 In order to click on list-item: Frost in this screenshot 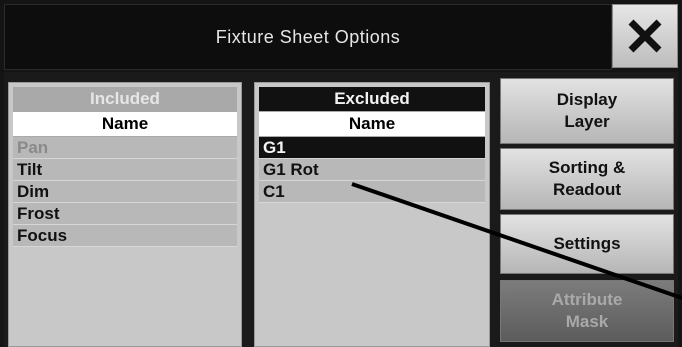, I will do `click(125, 214)`.